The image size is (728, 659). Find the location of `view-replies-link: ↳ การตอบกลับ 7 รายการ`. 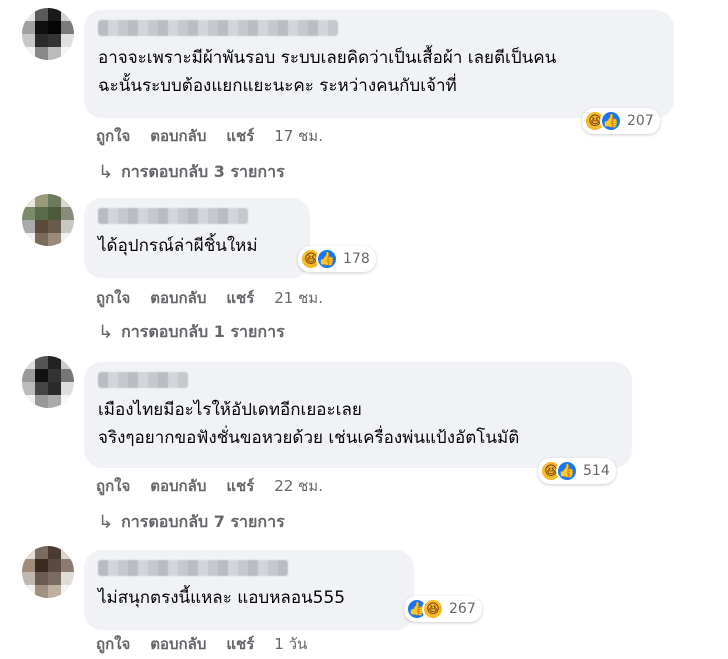

view-replies-link: ↳ การตอบกลับ 7 รายการ is located at coordinates (191, 522).